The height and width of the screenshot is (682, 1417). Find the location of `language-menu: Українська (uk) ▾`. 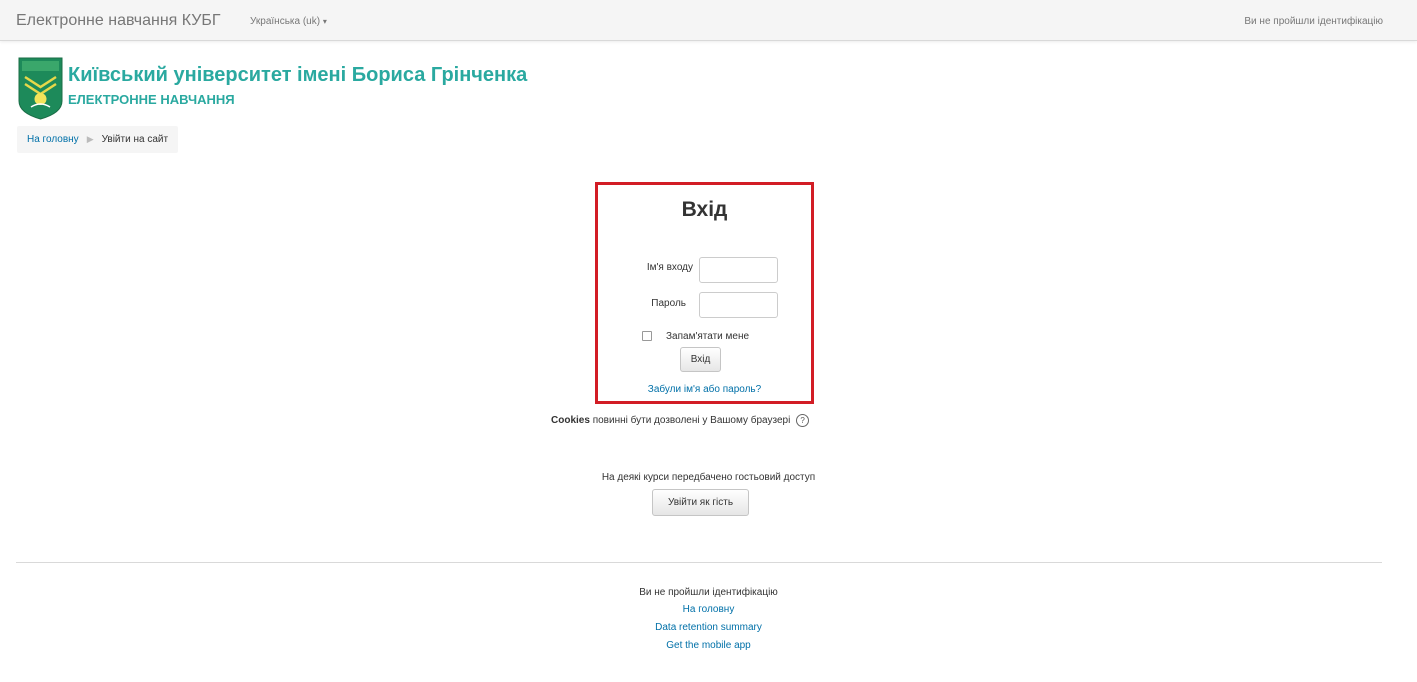

language-menu: Українська (uk) ▾ is located at coordinates (288, 21).